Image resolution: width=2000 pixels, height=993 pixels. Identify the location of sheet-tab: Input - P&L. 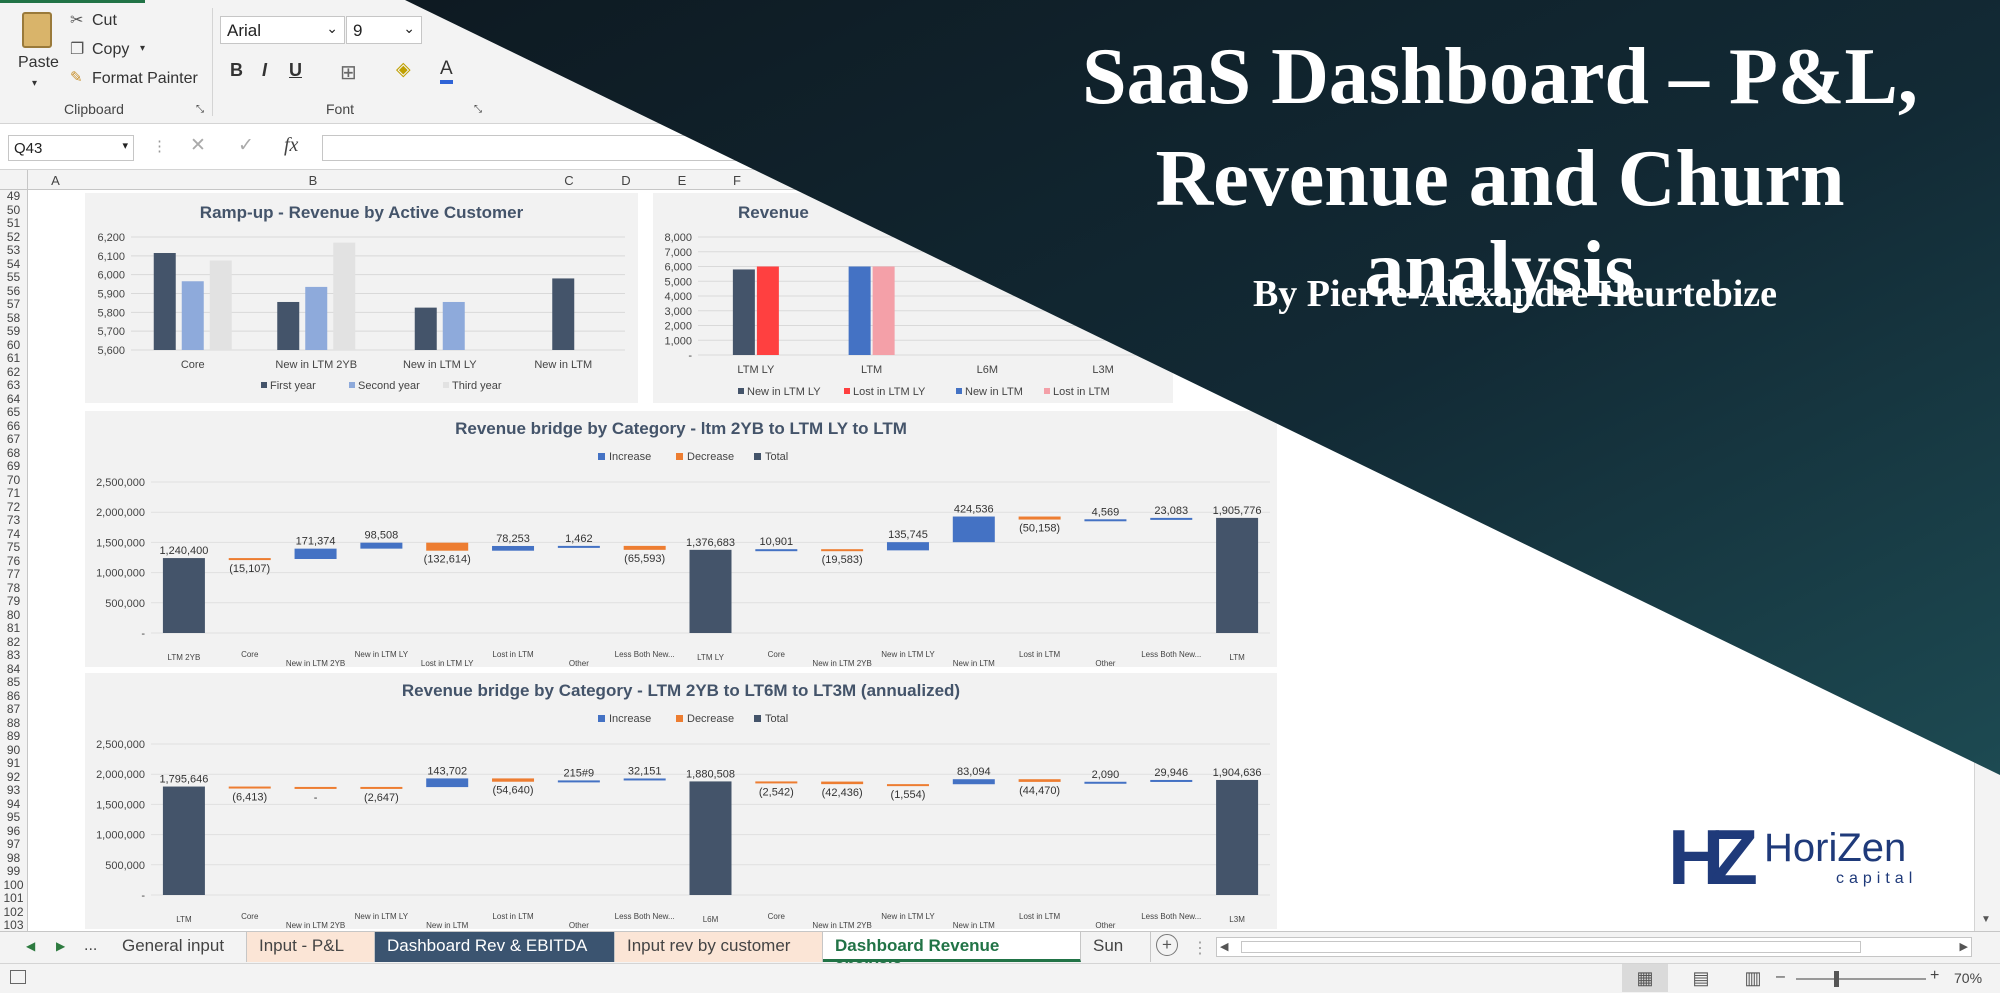
(311, 947).